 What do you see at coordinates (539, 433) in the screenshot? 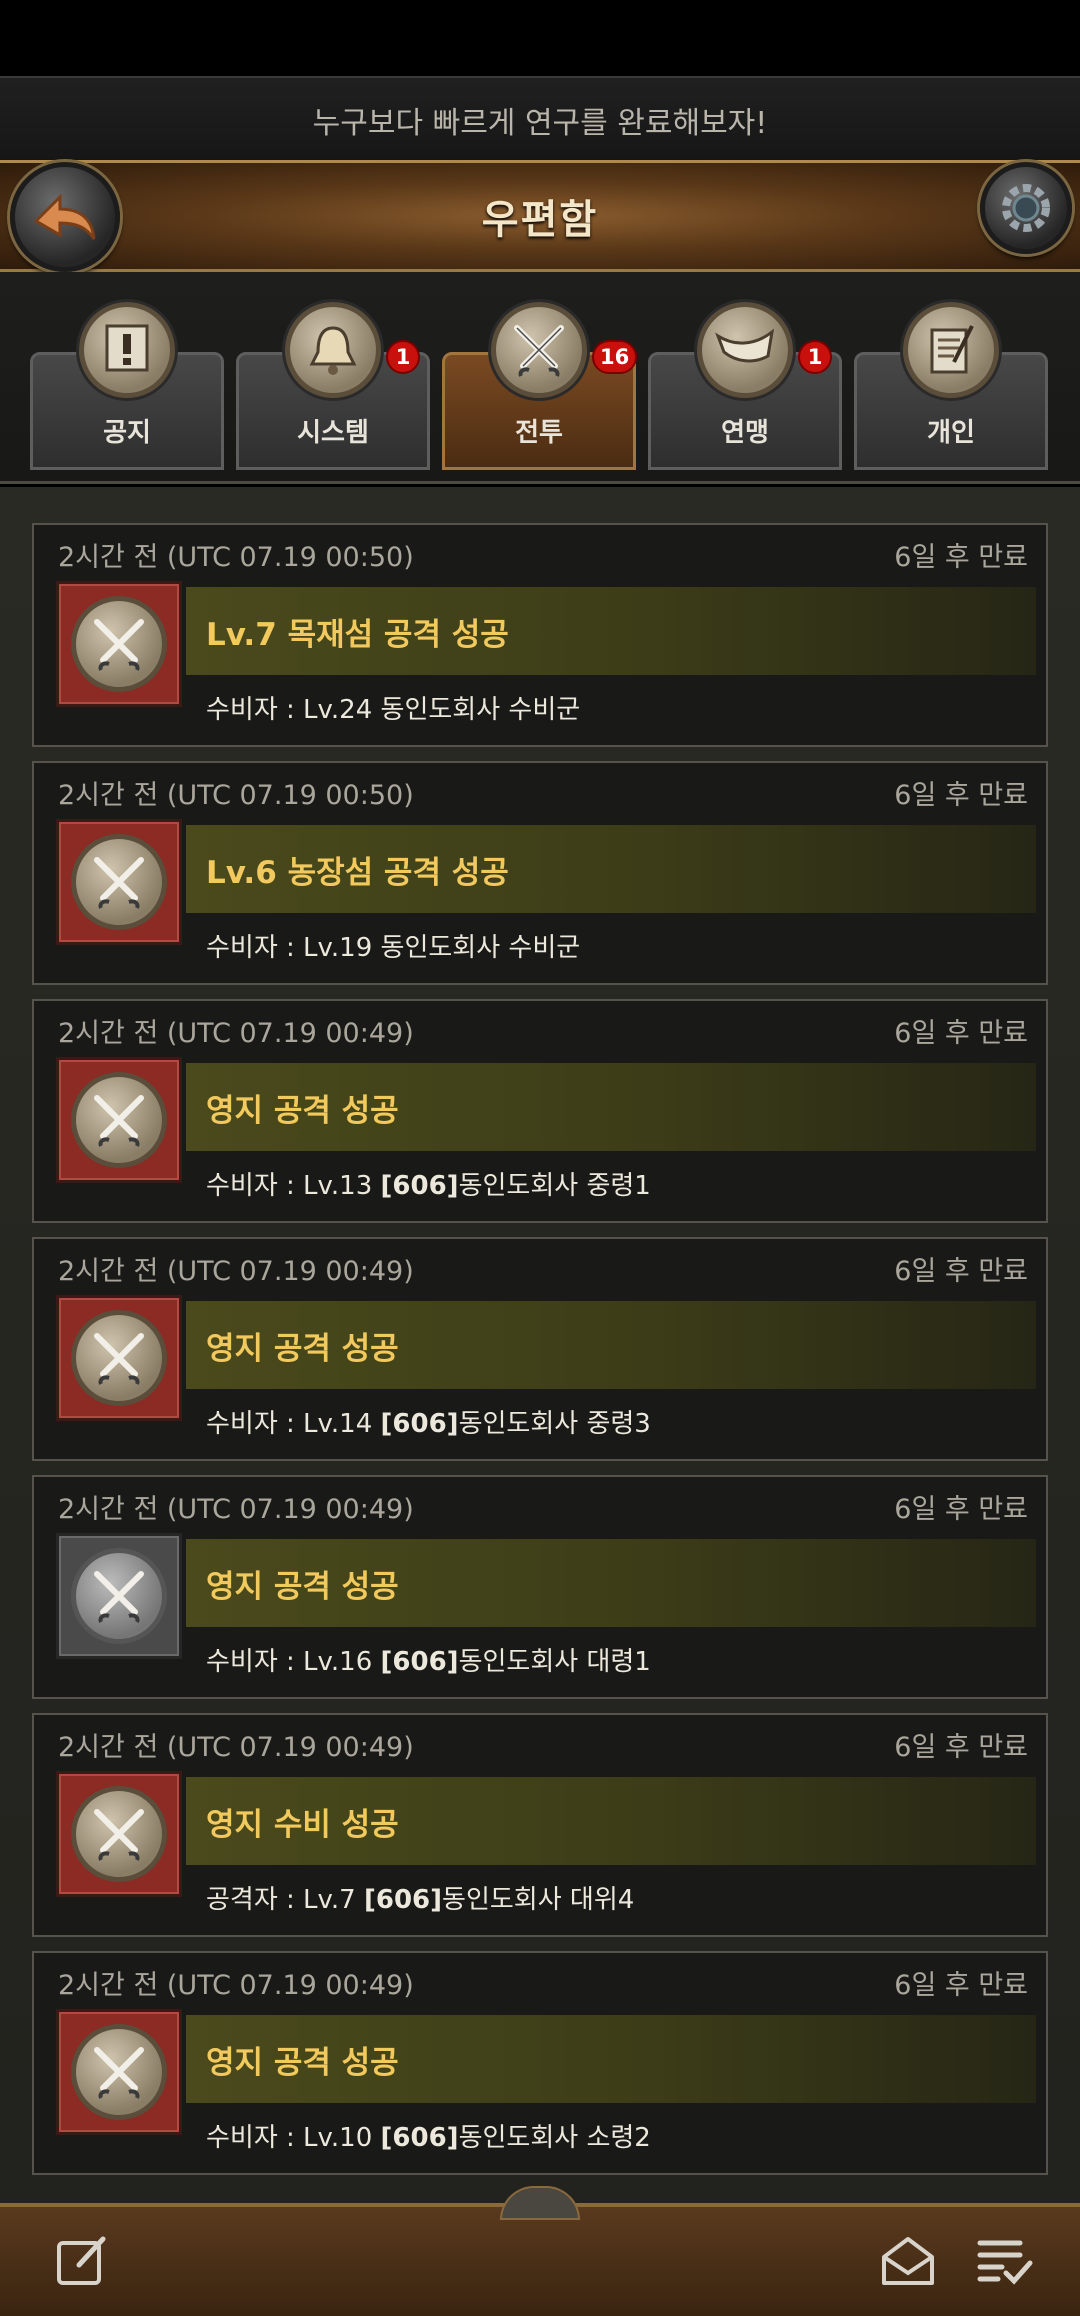
I see `tab-label: 전투` at bounding box center [539, 433].